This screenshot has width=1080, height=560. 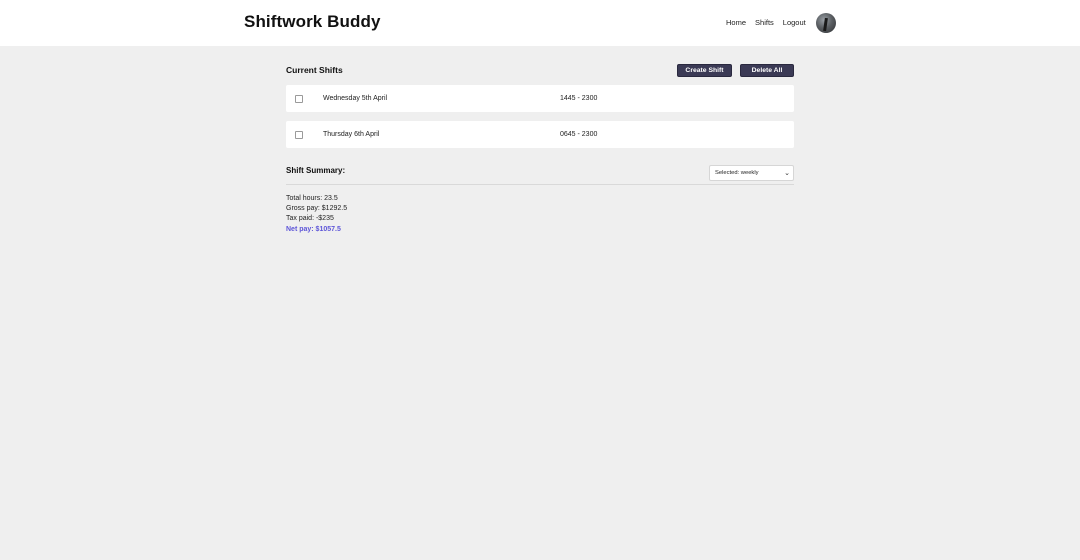 I want to click on summary-divider, so click(x=540, y=184).